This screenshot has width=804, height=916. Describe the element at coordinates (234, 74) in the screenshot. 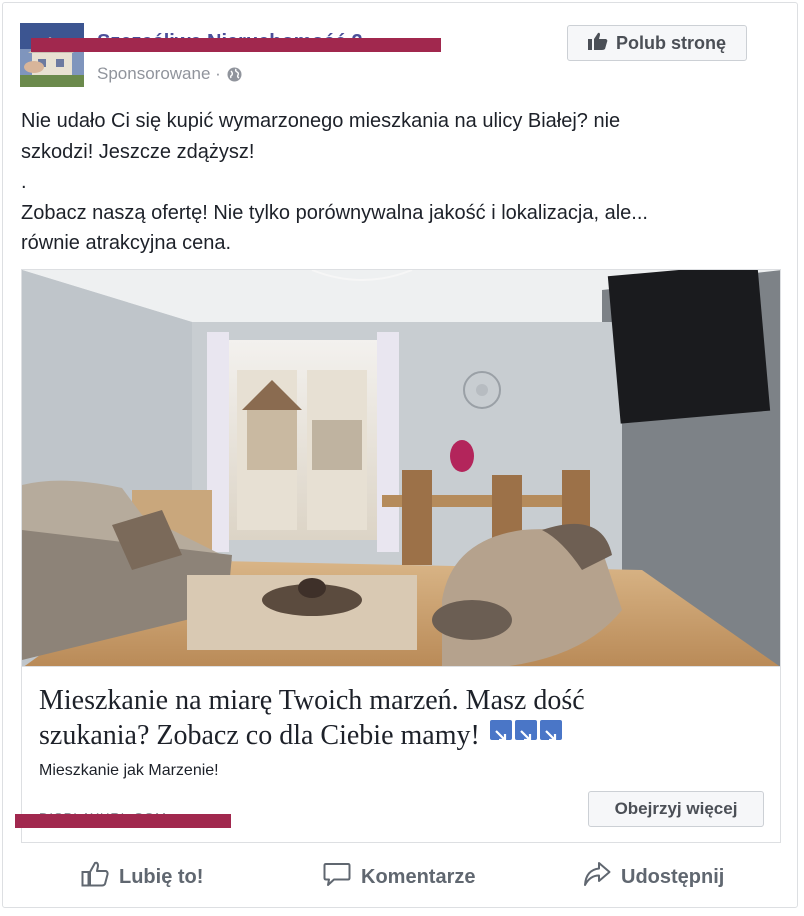

I see `globe-icon` at that location.